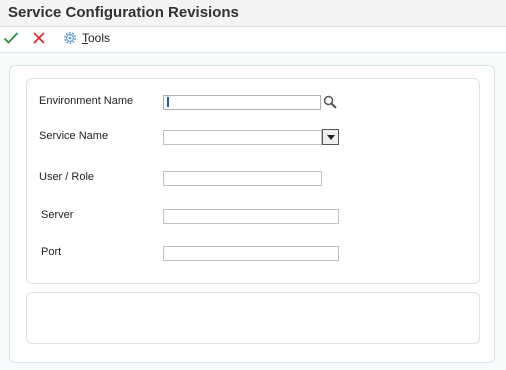  What do you see at coordinates (253, 40) in the screenshot?
I see `toolbar: Tools` at bounding box center [253, 40].